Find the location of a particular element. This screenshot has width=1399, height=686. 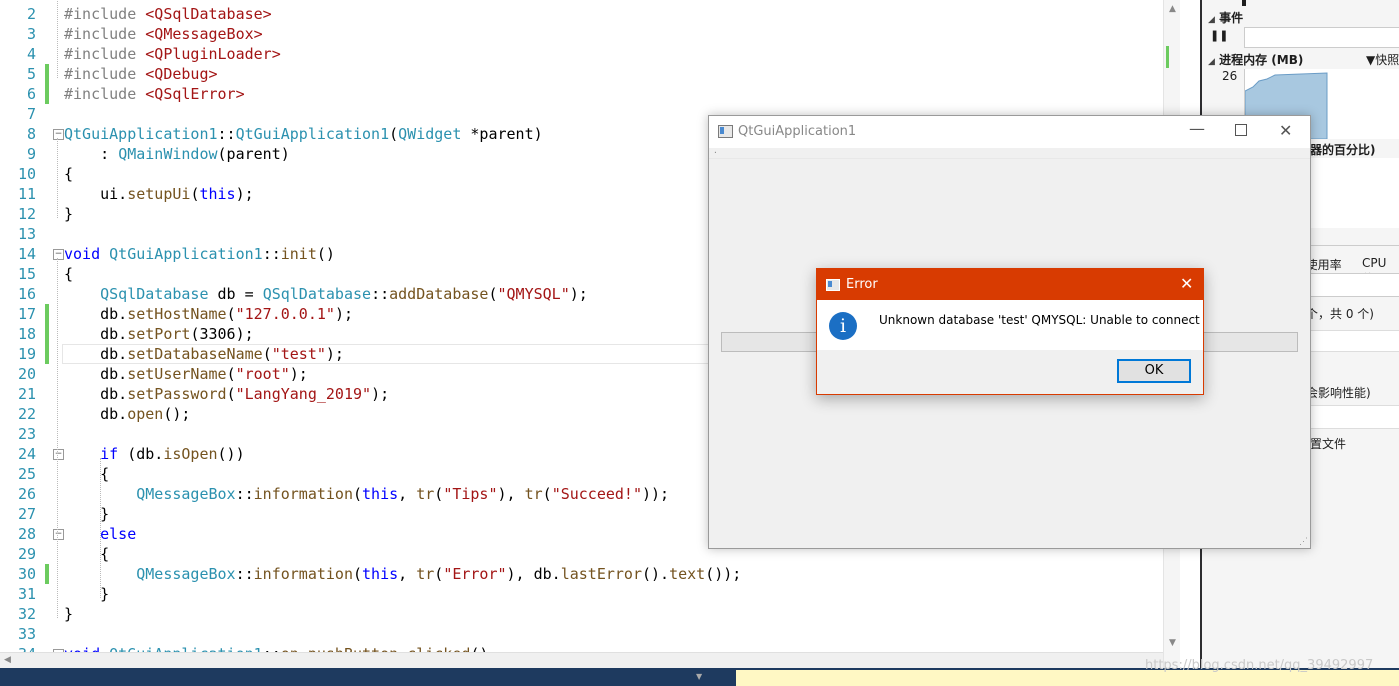

code-line: db.setPassword("LangYang_2019"); is located at coordinates (226, 394).